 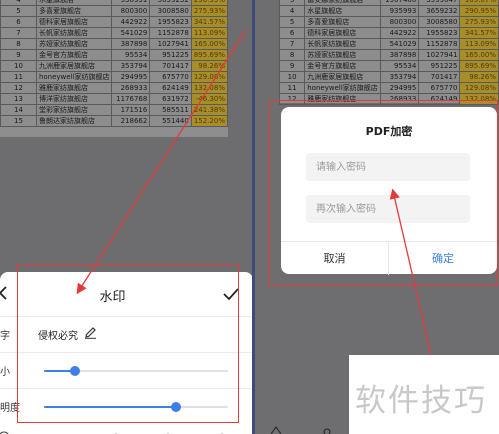 I want to click on table-cell: 堂彩家纺旗舰店, so click(x=74, y=110).